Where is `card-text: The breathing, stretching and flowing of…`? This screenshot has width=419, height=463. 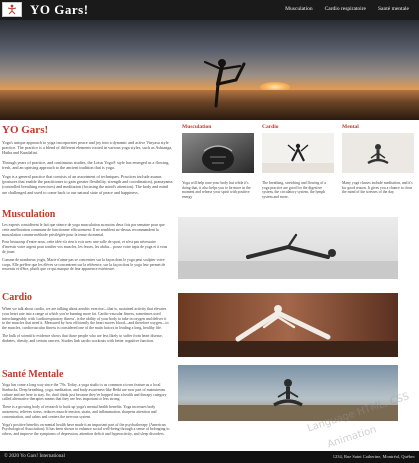 card-text: The breathing, stretching and flowing of… is located at coordinates (294, 190).